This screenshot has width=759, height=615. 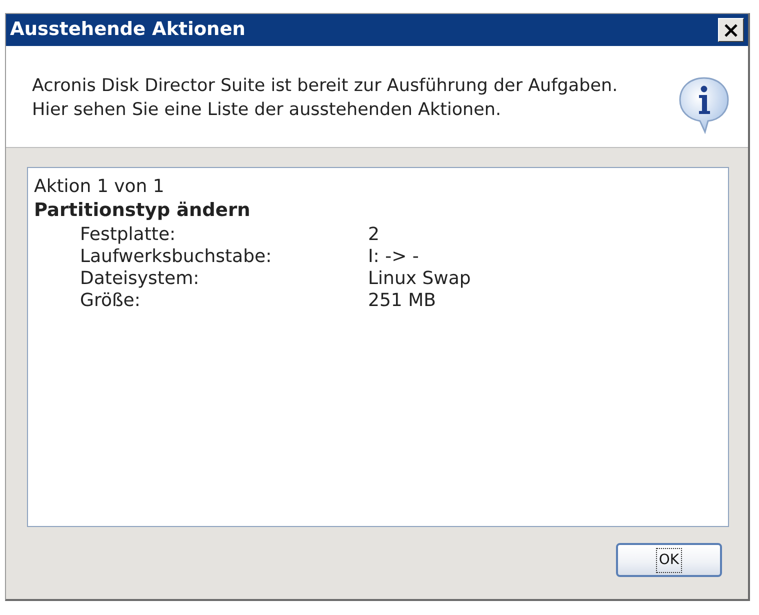 I want to click on property-value: 2, so click(x=374, y=235).